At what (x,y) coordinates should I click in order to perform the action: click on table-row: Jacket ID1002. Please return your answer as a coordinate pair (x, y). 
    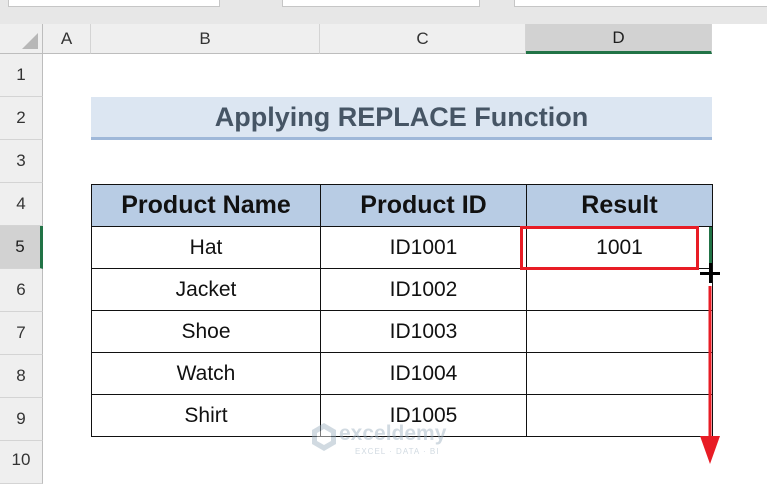
    Looking at the image, I should click on (402, 289).